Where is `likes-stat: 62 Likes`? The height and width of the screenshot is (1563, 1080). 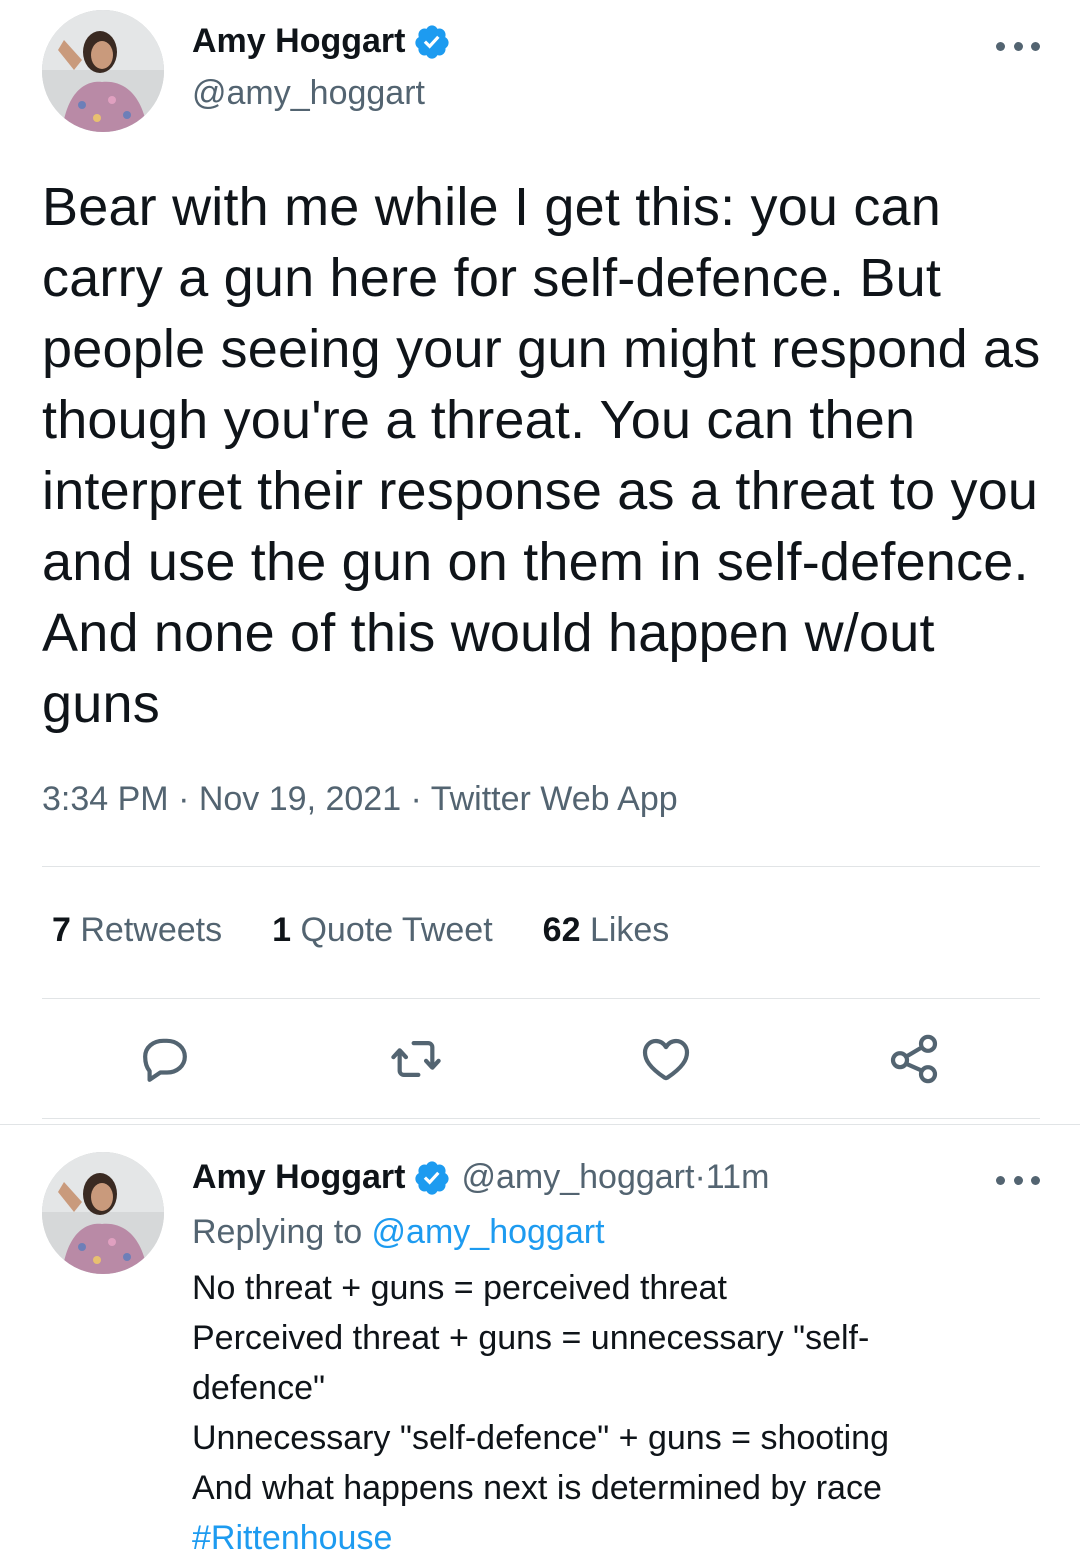
likes-stat: 62 Likes is located at coordinates (606, 930).